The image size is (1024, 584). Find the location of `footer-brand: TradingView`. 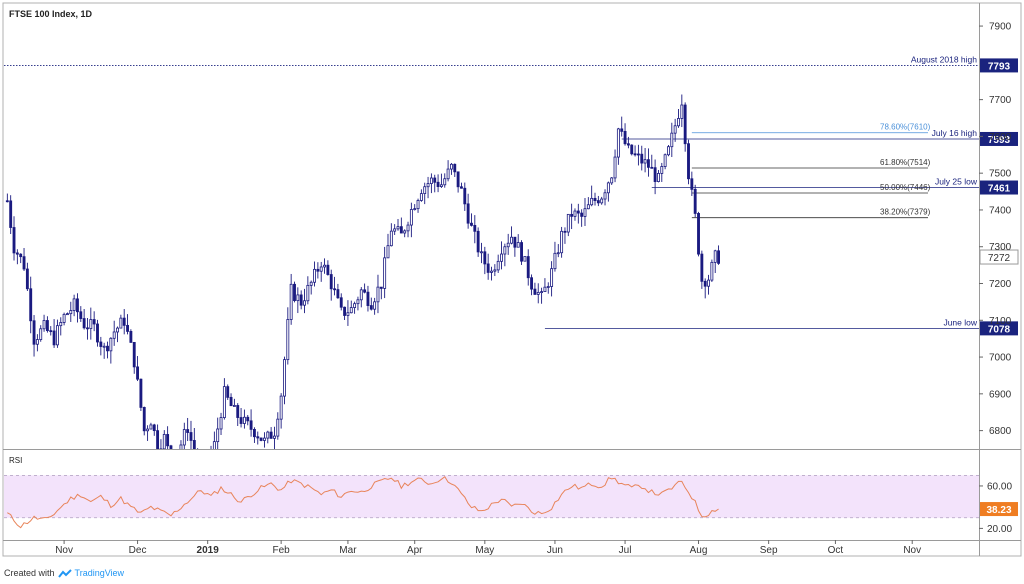

footer-brand: TradingView is located at coordinates (100, 573).